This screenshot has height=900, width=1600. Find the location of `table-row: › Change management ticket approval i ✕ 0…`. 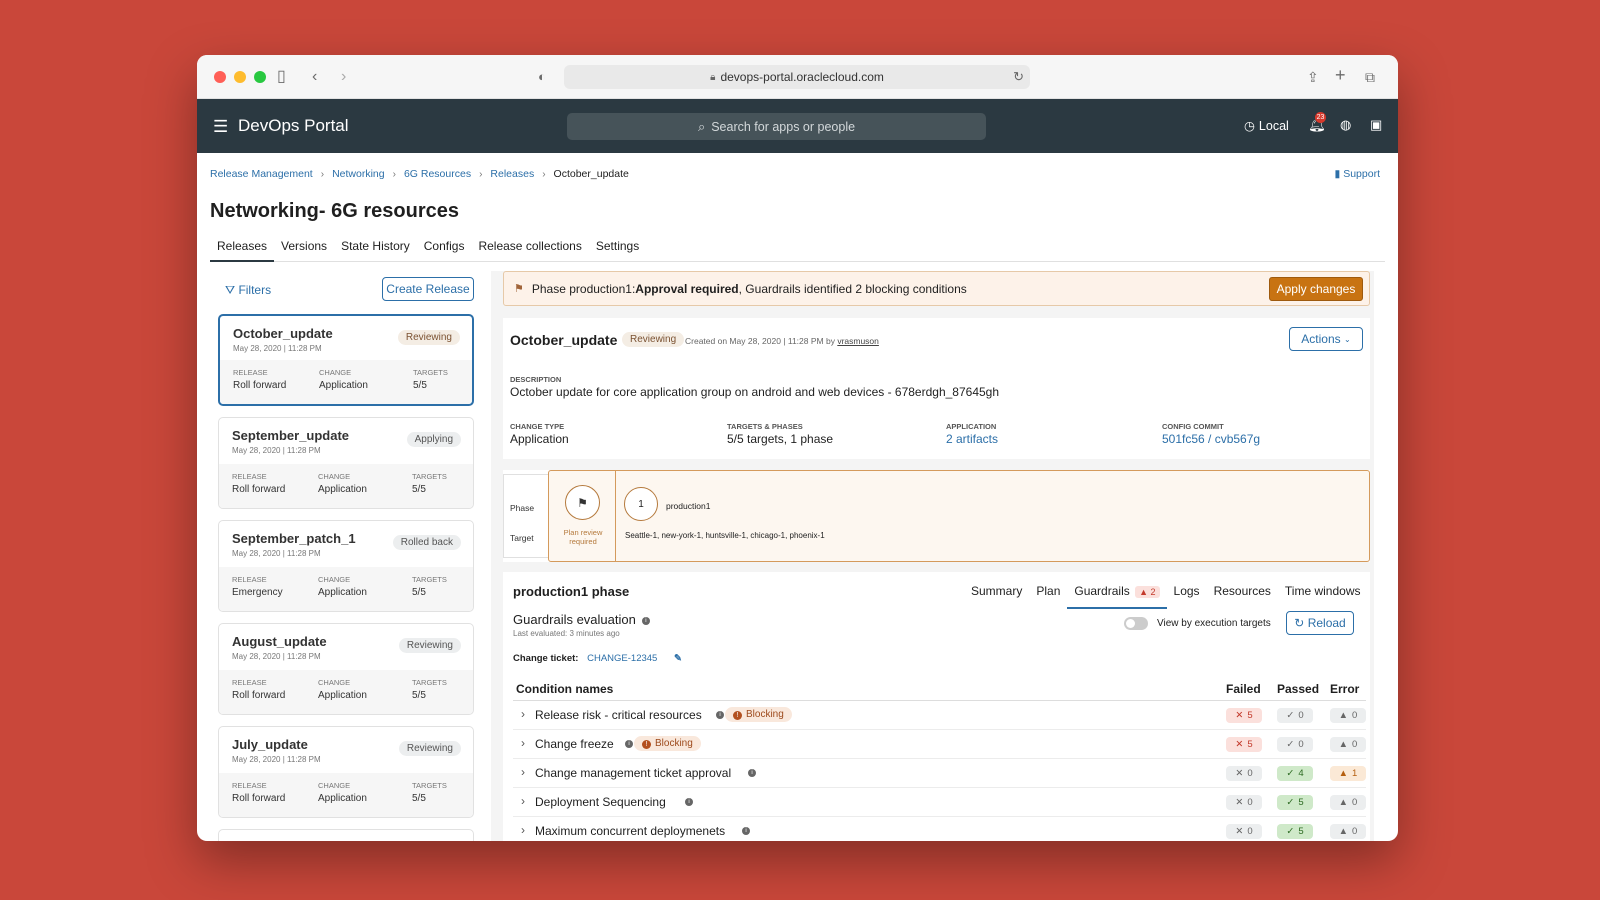

table-row: › Change management ticket approval i ✕ 0… is located at coordinates (939, 773).